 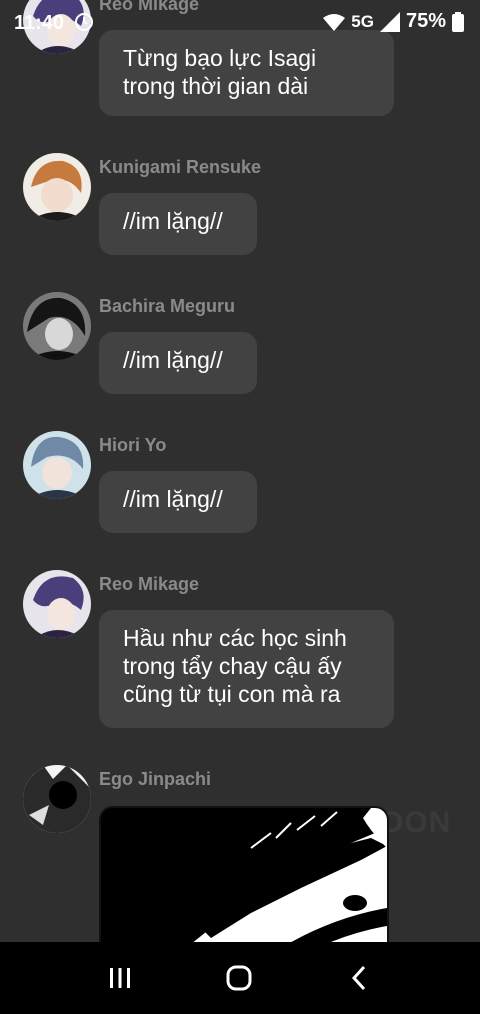 I want to click on watermark-text: OON, so click(x=416, y=822).